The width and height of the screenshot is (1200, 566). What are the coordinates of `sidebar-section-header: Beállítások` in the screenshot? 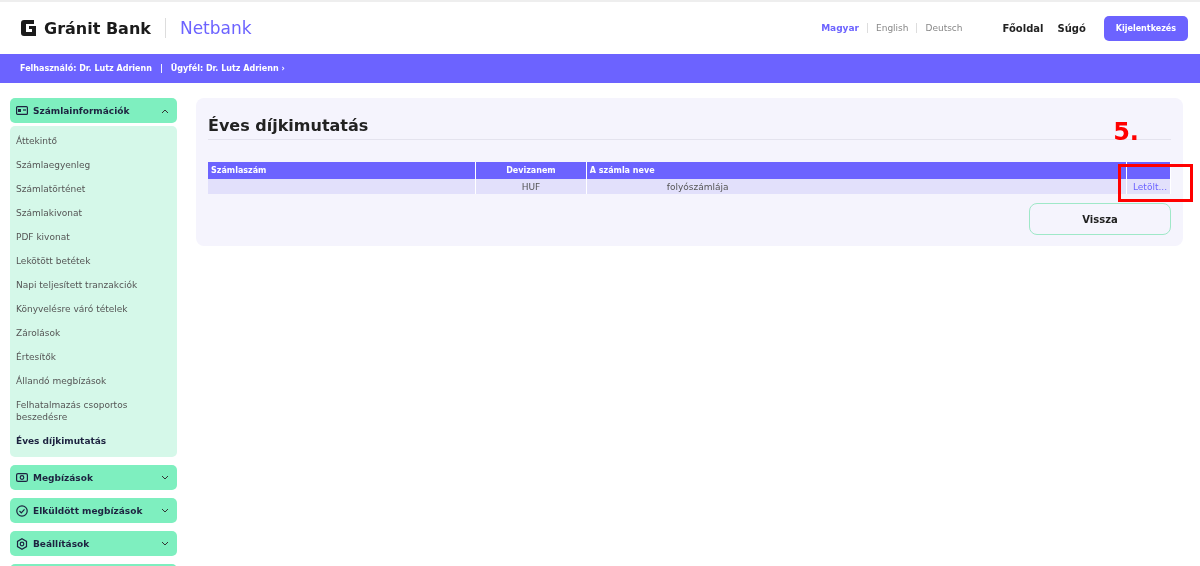 It's located at (93, 543).